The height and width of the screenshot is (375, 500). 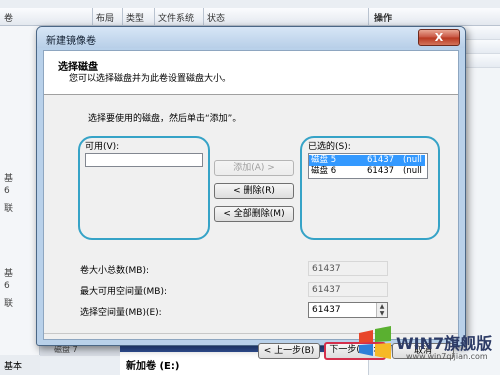 I want to click on chevron-up-icon: ▲, so click(x=382, y=306).